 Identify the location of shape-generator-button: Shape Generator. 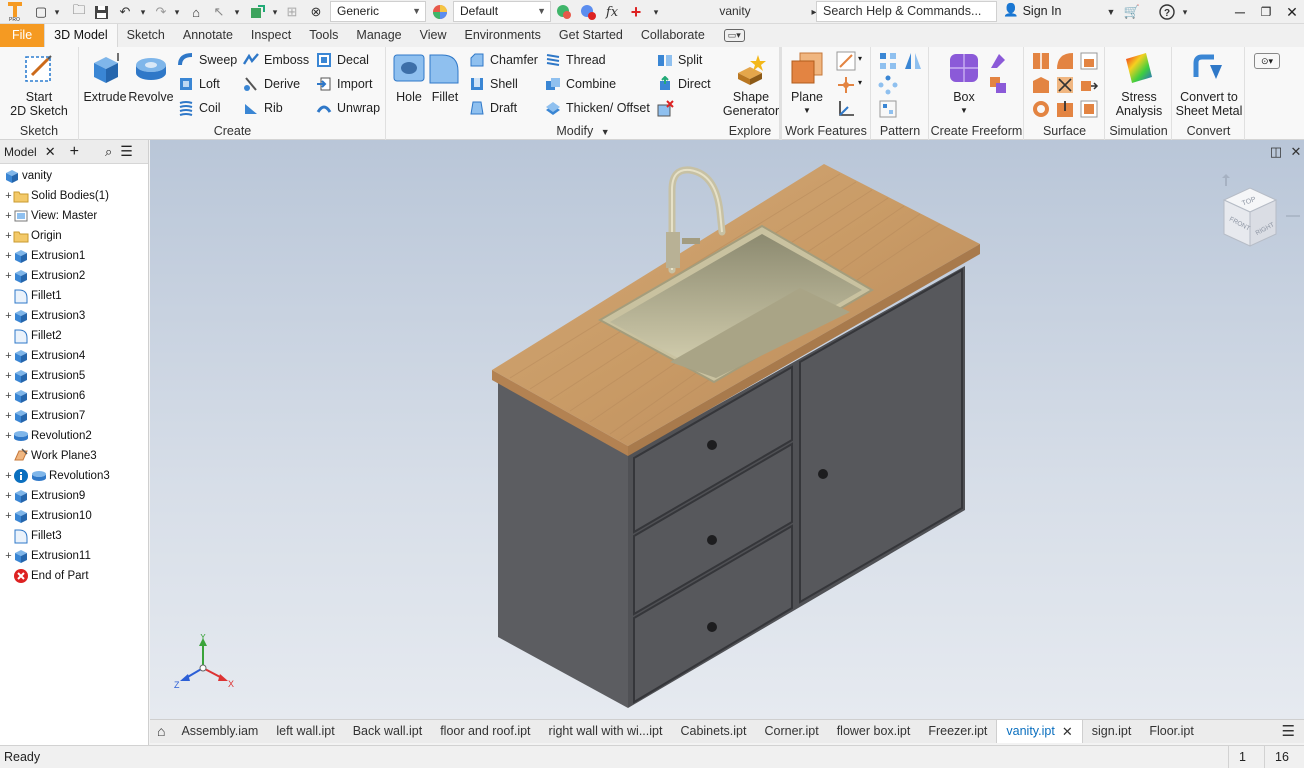
(751, 84).